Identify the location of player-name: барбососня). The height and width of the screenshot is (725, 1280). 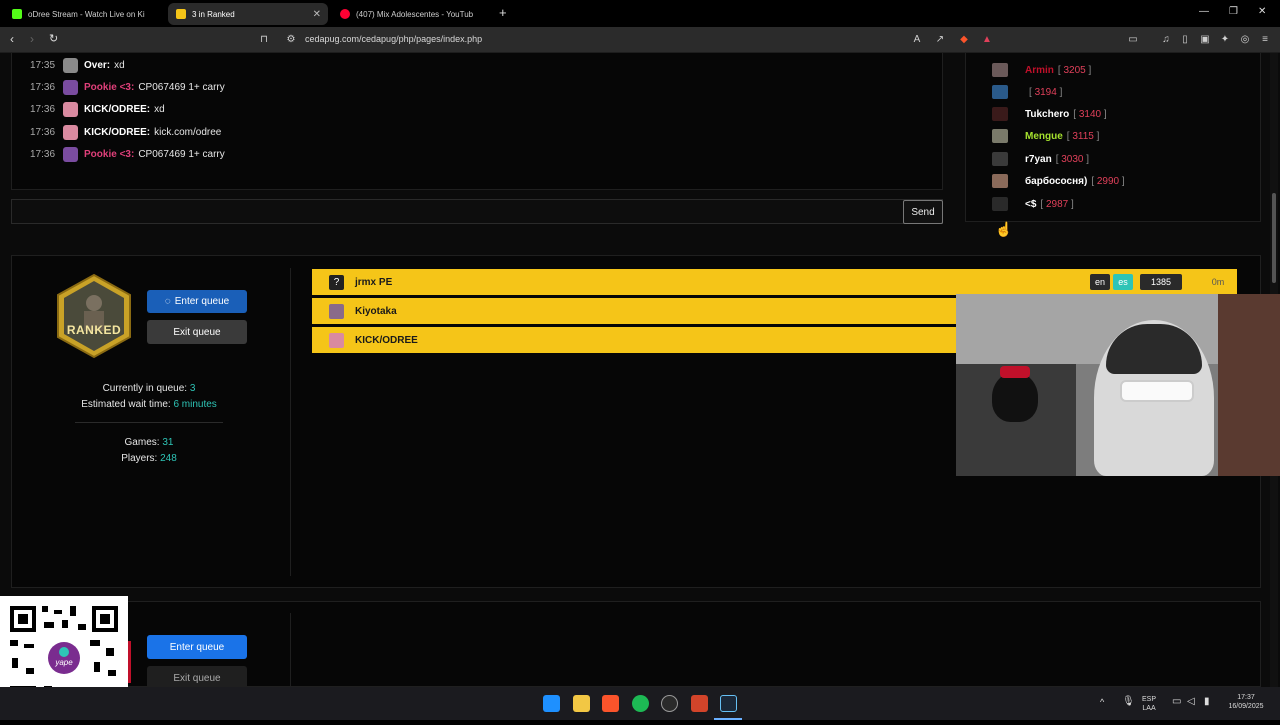
(1056, 181).